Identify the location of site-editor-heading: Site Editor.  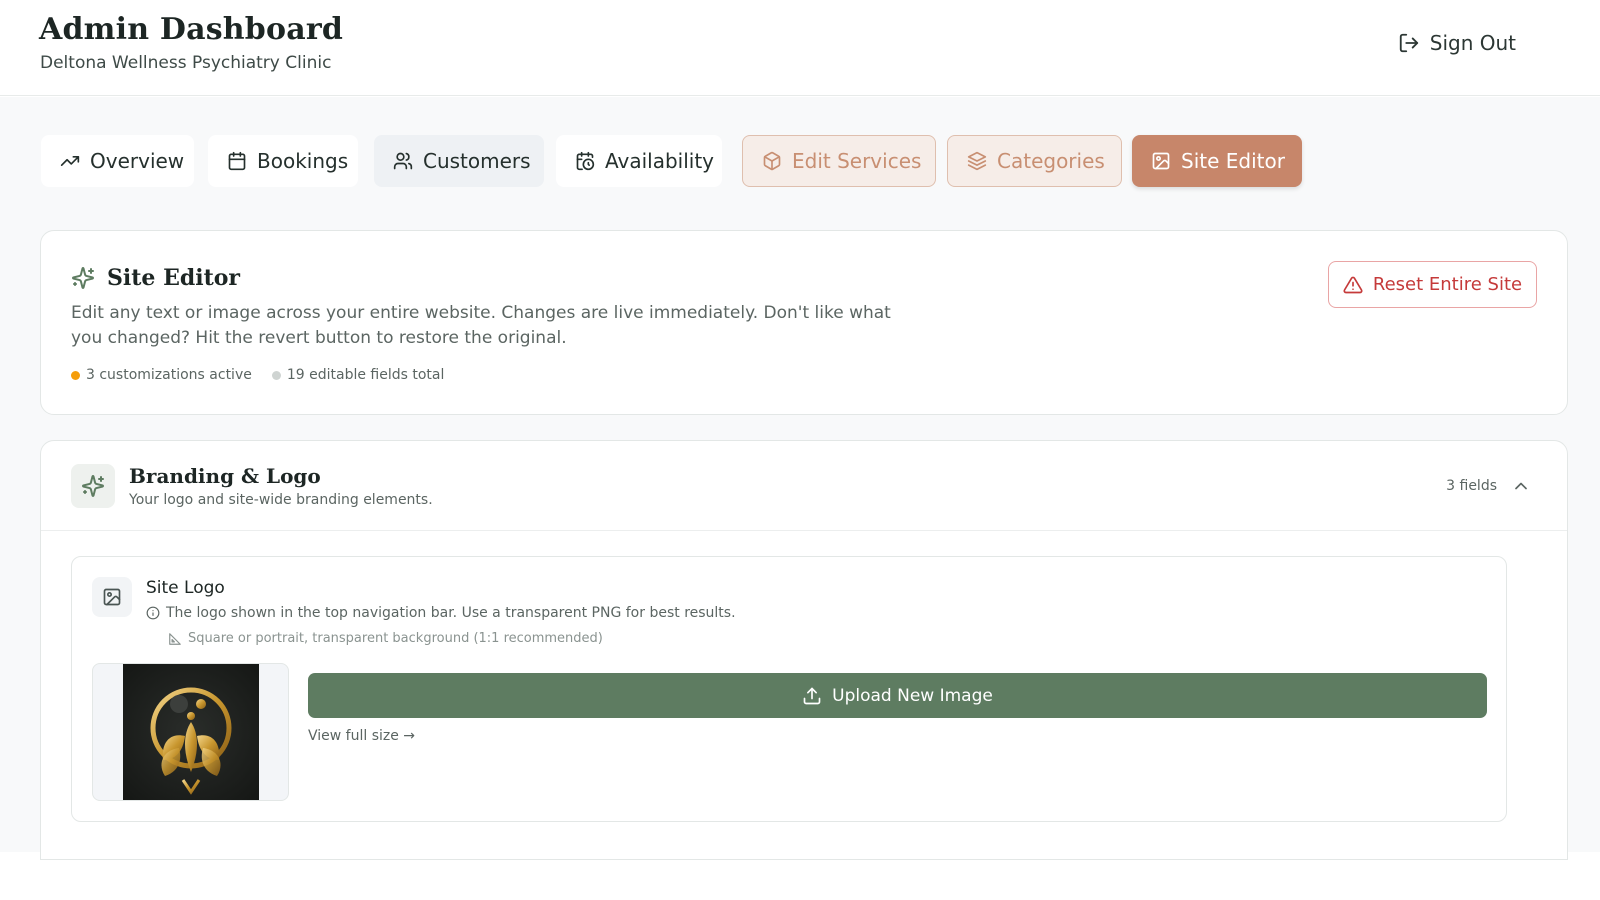
(155, 278).